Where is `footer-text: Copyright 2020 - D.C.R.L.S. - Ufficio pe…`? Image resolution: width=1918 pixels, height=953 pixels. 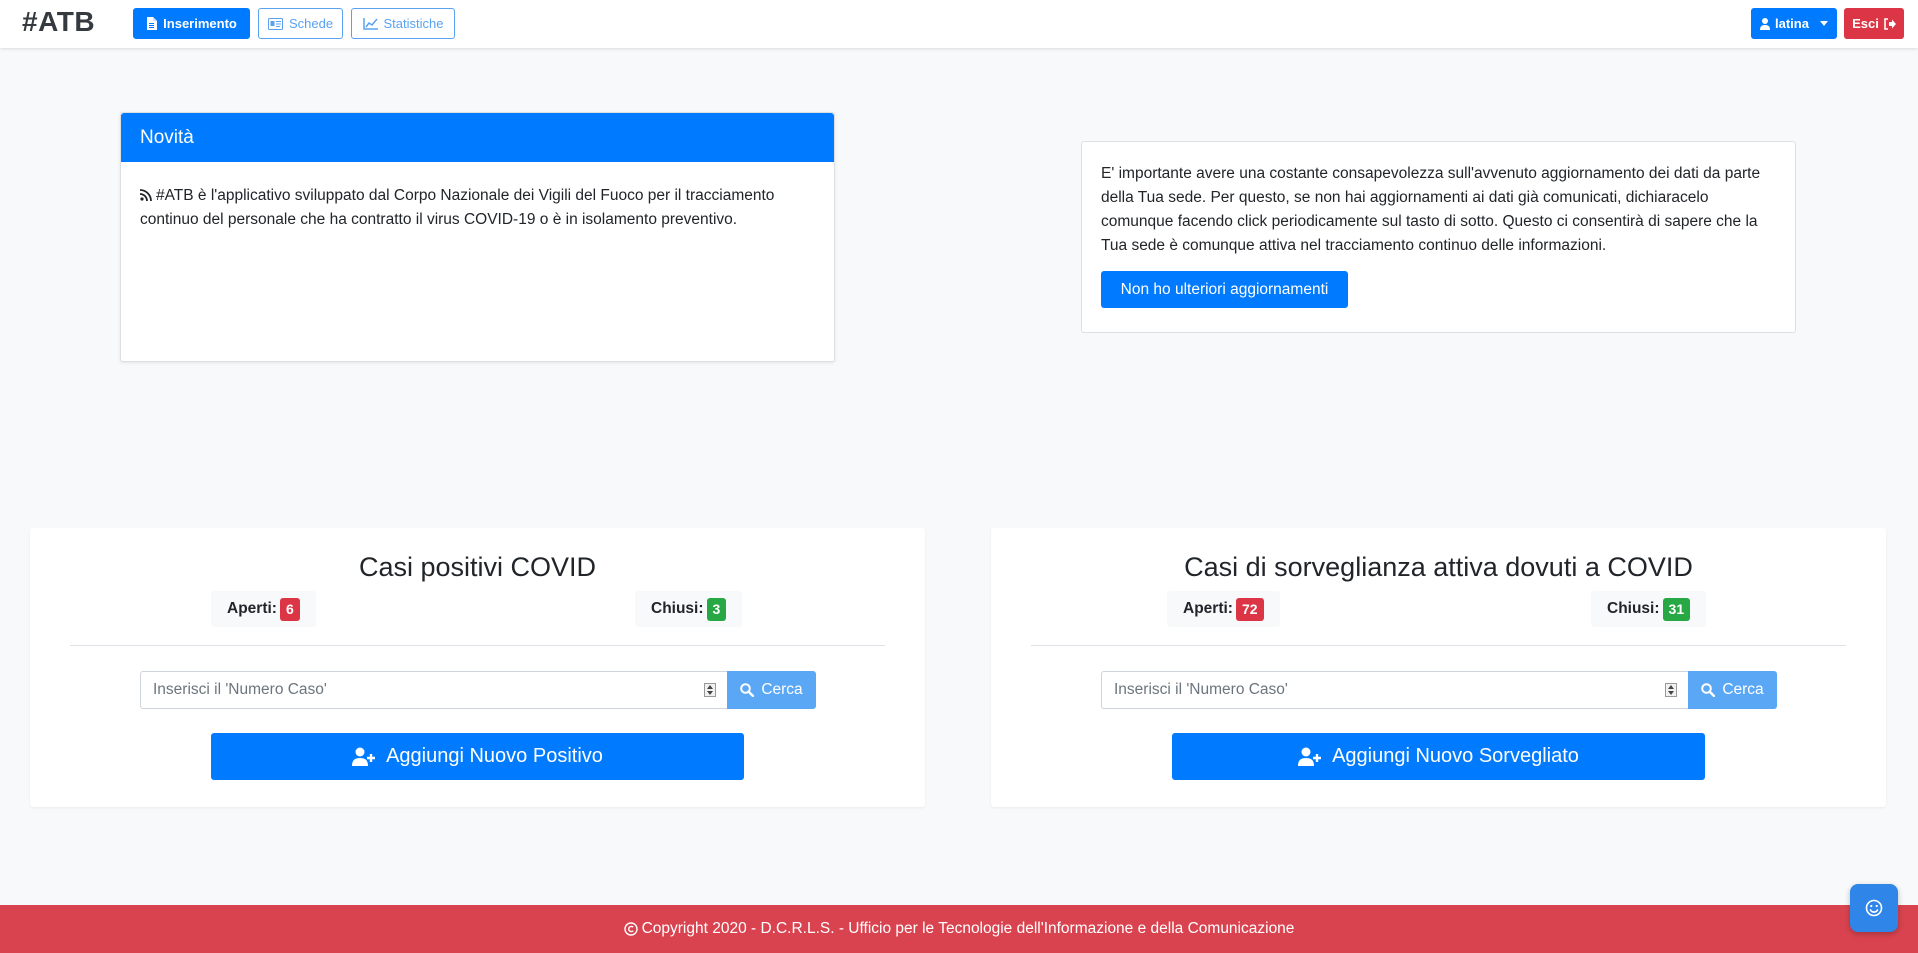 footer-text: Copyright 2020 - D.C.R.L.S. - Ufficio pe… is located at coordinates (968, 928).